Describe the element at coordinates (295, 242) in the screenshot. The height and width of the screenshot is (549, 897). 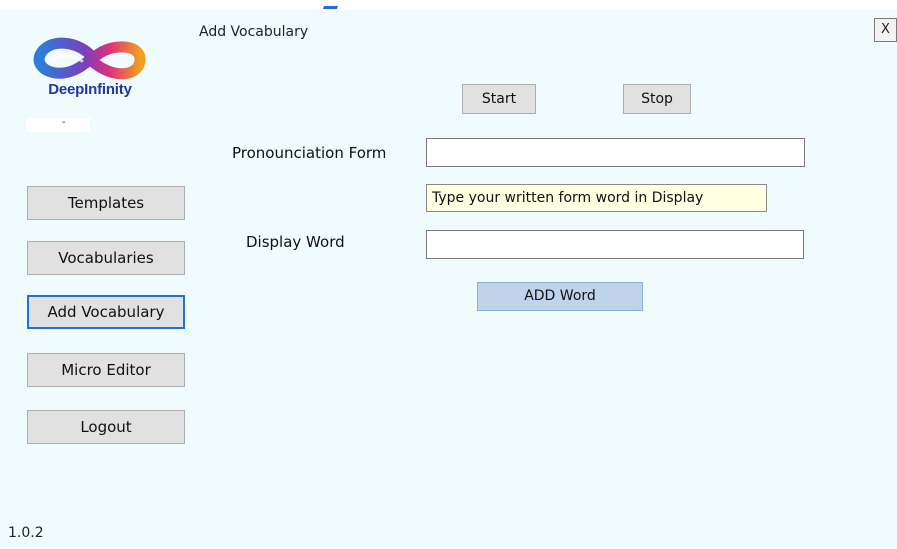
I see `display-word-label: Display Word` at that location.